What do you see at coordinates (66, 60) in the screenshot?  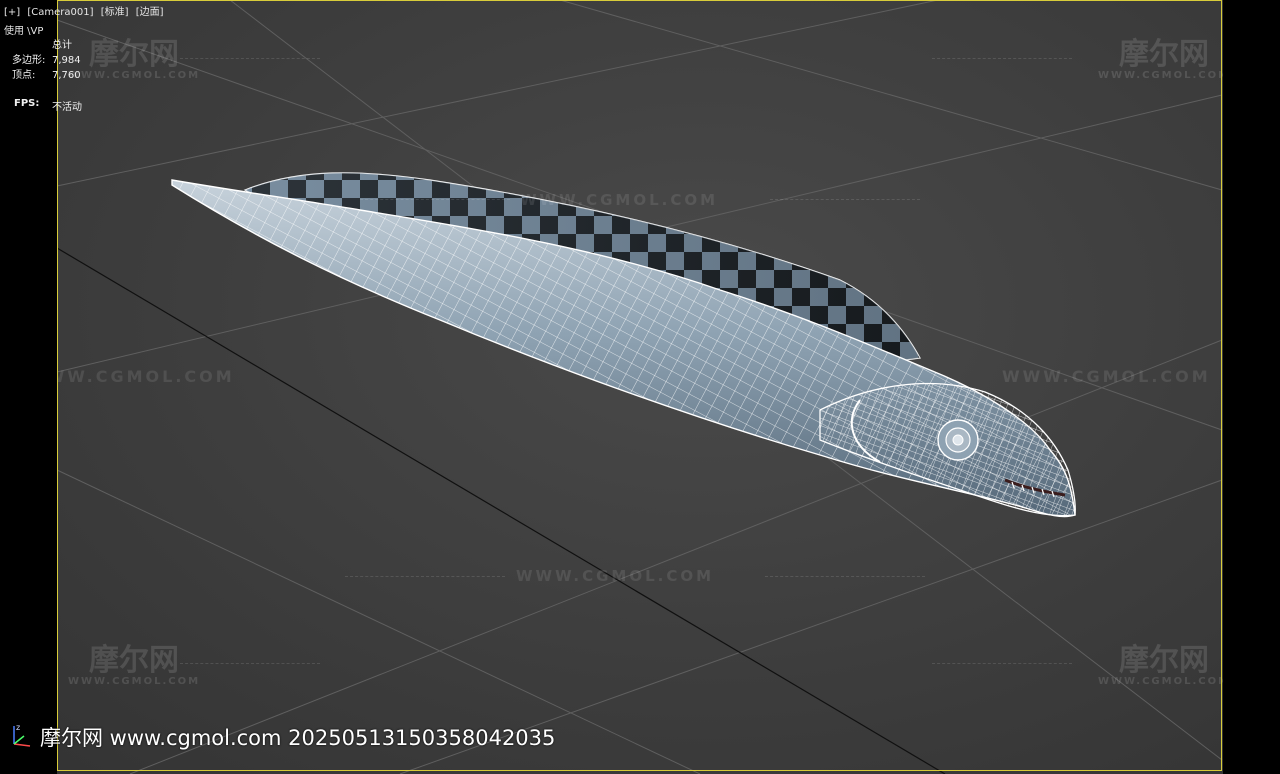 I see `polygons-value: 7,984` at bounding box center [66, 60].